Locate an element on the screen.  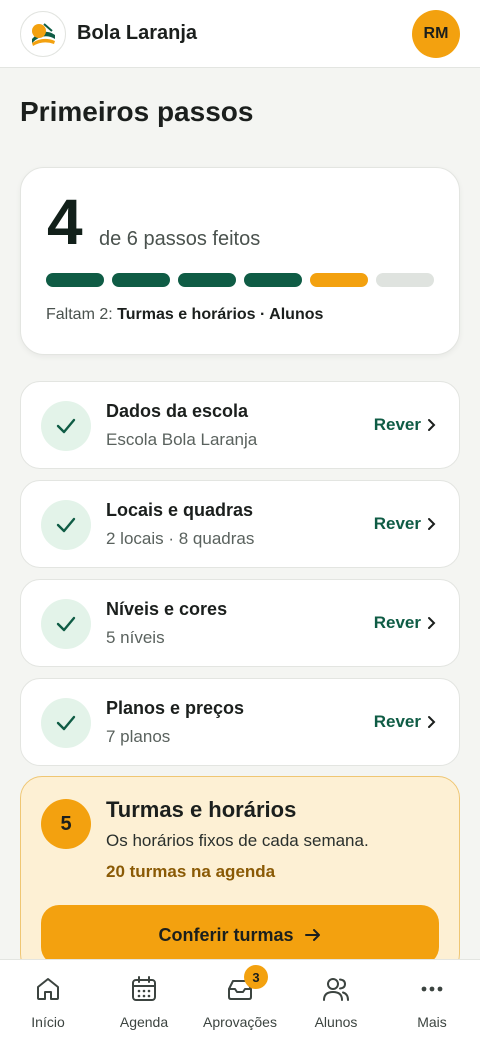
nav-item-agenda: Agenda is located at coordinates (144, 999).